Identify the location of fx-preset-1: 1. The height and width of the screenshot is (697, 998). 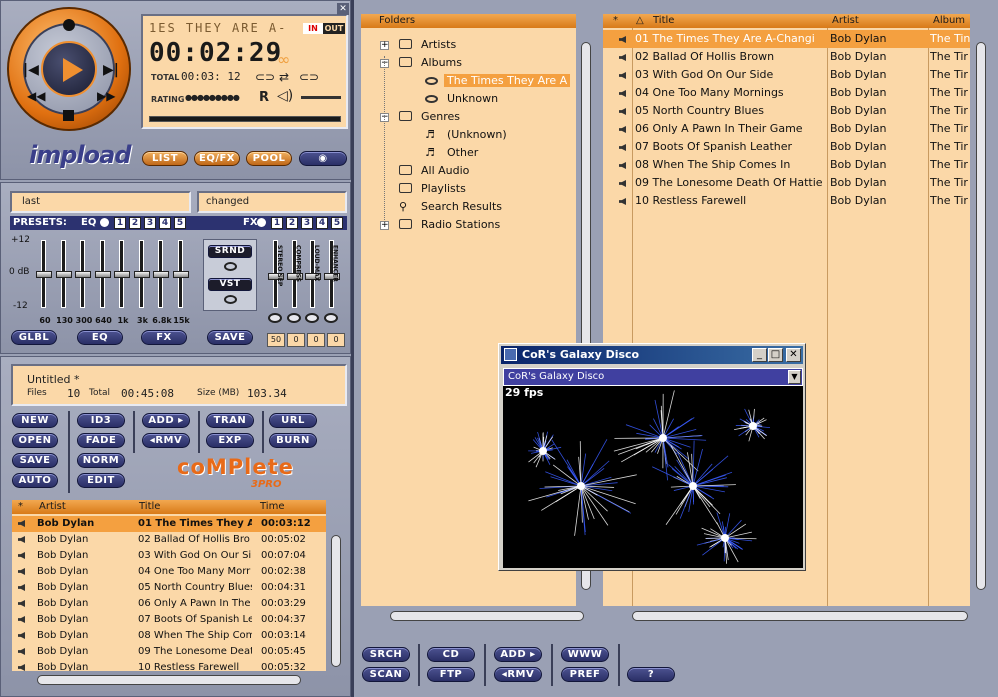
(277, 223).